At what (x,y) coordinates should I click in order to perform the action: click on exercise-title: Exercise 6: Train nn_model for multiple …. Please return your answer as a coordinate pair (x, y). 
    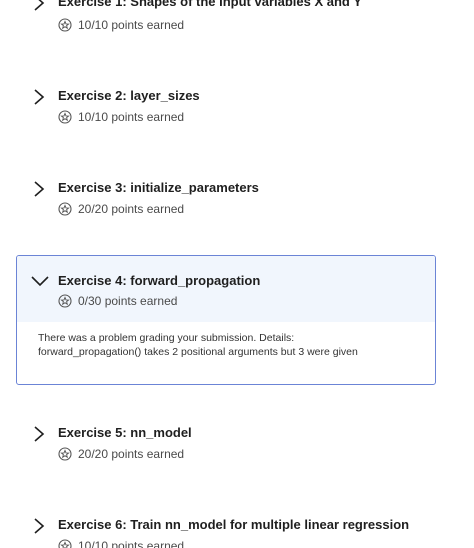
    Looking at the image, I should click on (233, 524).